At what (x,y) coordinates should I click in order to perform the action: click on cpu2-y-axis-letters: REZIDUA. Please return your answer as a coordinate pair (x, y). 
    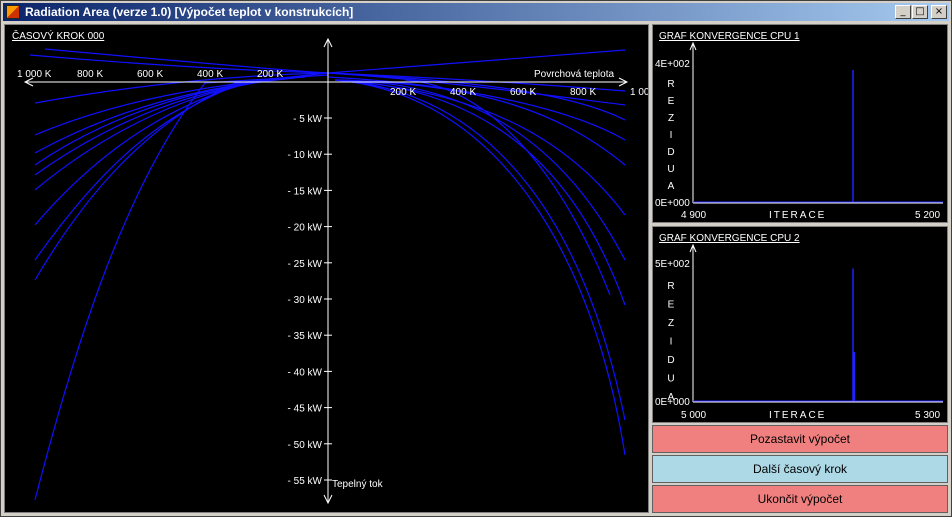
    Looking at the image, I should click on (670, 342).